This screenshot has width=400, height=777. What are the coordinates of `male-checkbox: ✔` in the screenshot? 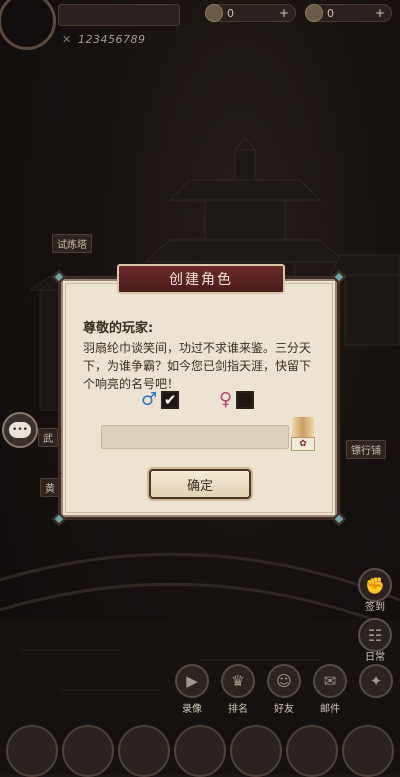 It's located at (170, 399).